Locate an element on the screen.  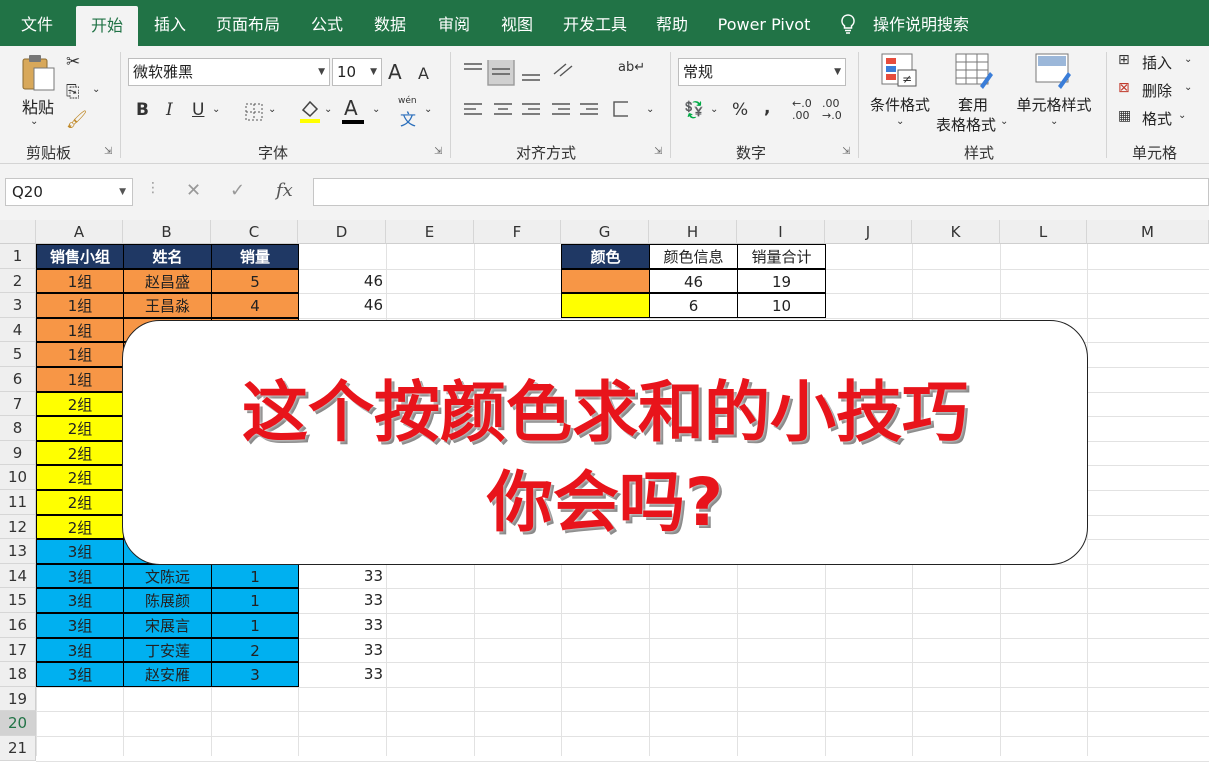
row-header-21: 21 is located at coordinates (18, 748).